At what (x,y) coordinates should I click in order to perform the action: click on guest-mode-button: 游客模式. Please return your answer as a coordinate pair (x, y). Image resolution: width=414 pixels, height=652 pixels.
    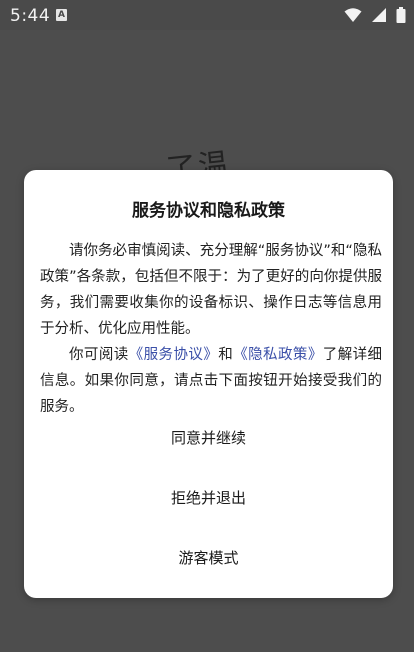
    Looking at the image, I should click on (208, 558).